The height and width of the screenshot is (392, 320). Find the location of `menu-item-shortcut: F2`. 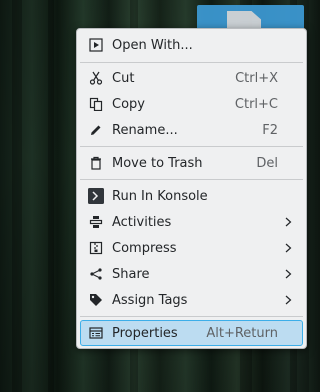

menu-item-shortcut: F2 is located at coordinates (270, 130).